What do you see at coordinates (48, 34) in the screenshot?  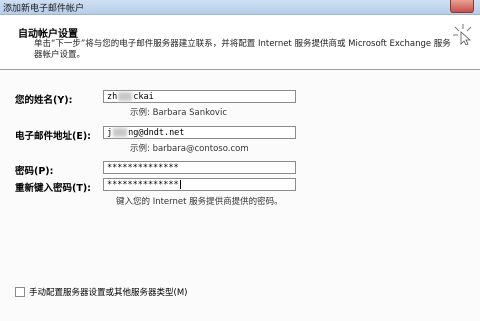 I see `page-title: 自动帐户设置` at bounding box center [48, 34].